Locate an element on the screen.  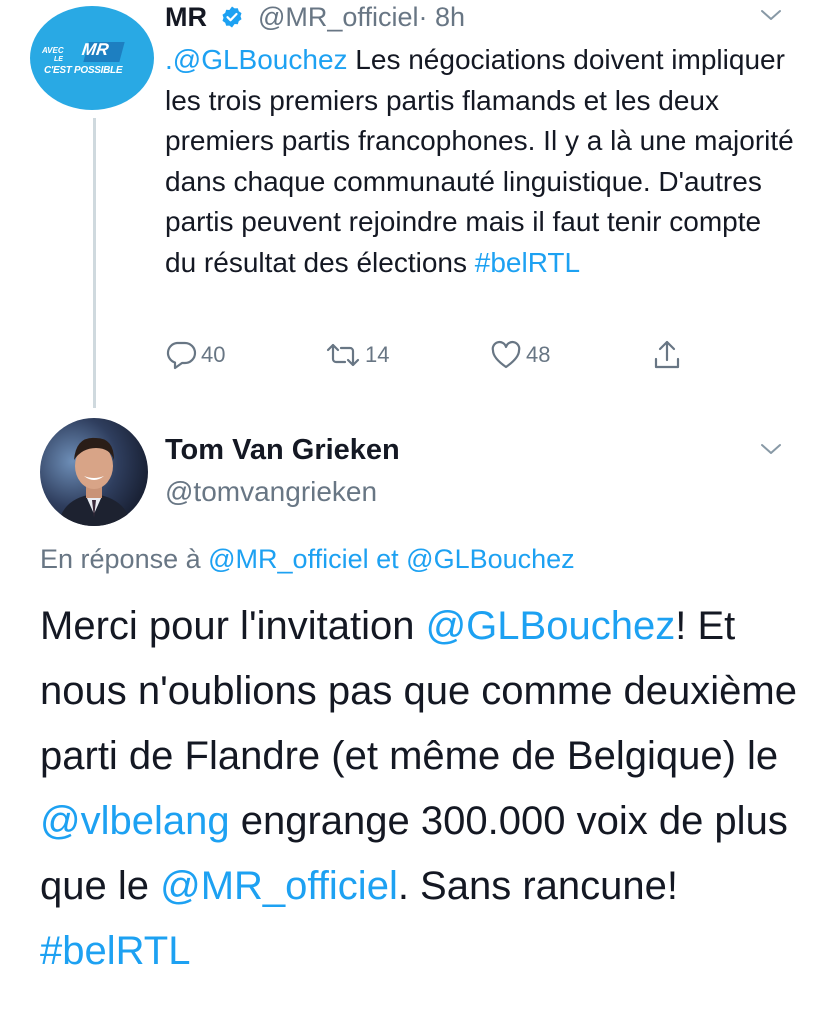
mention-link: @vlbelang is located at coordinates (135, 821).